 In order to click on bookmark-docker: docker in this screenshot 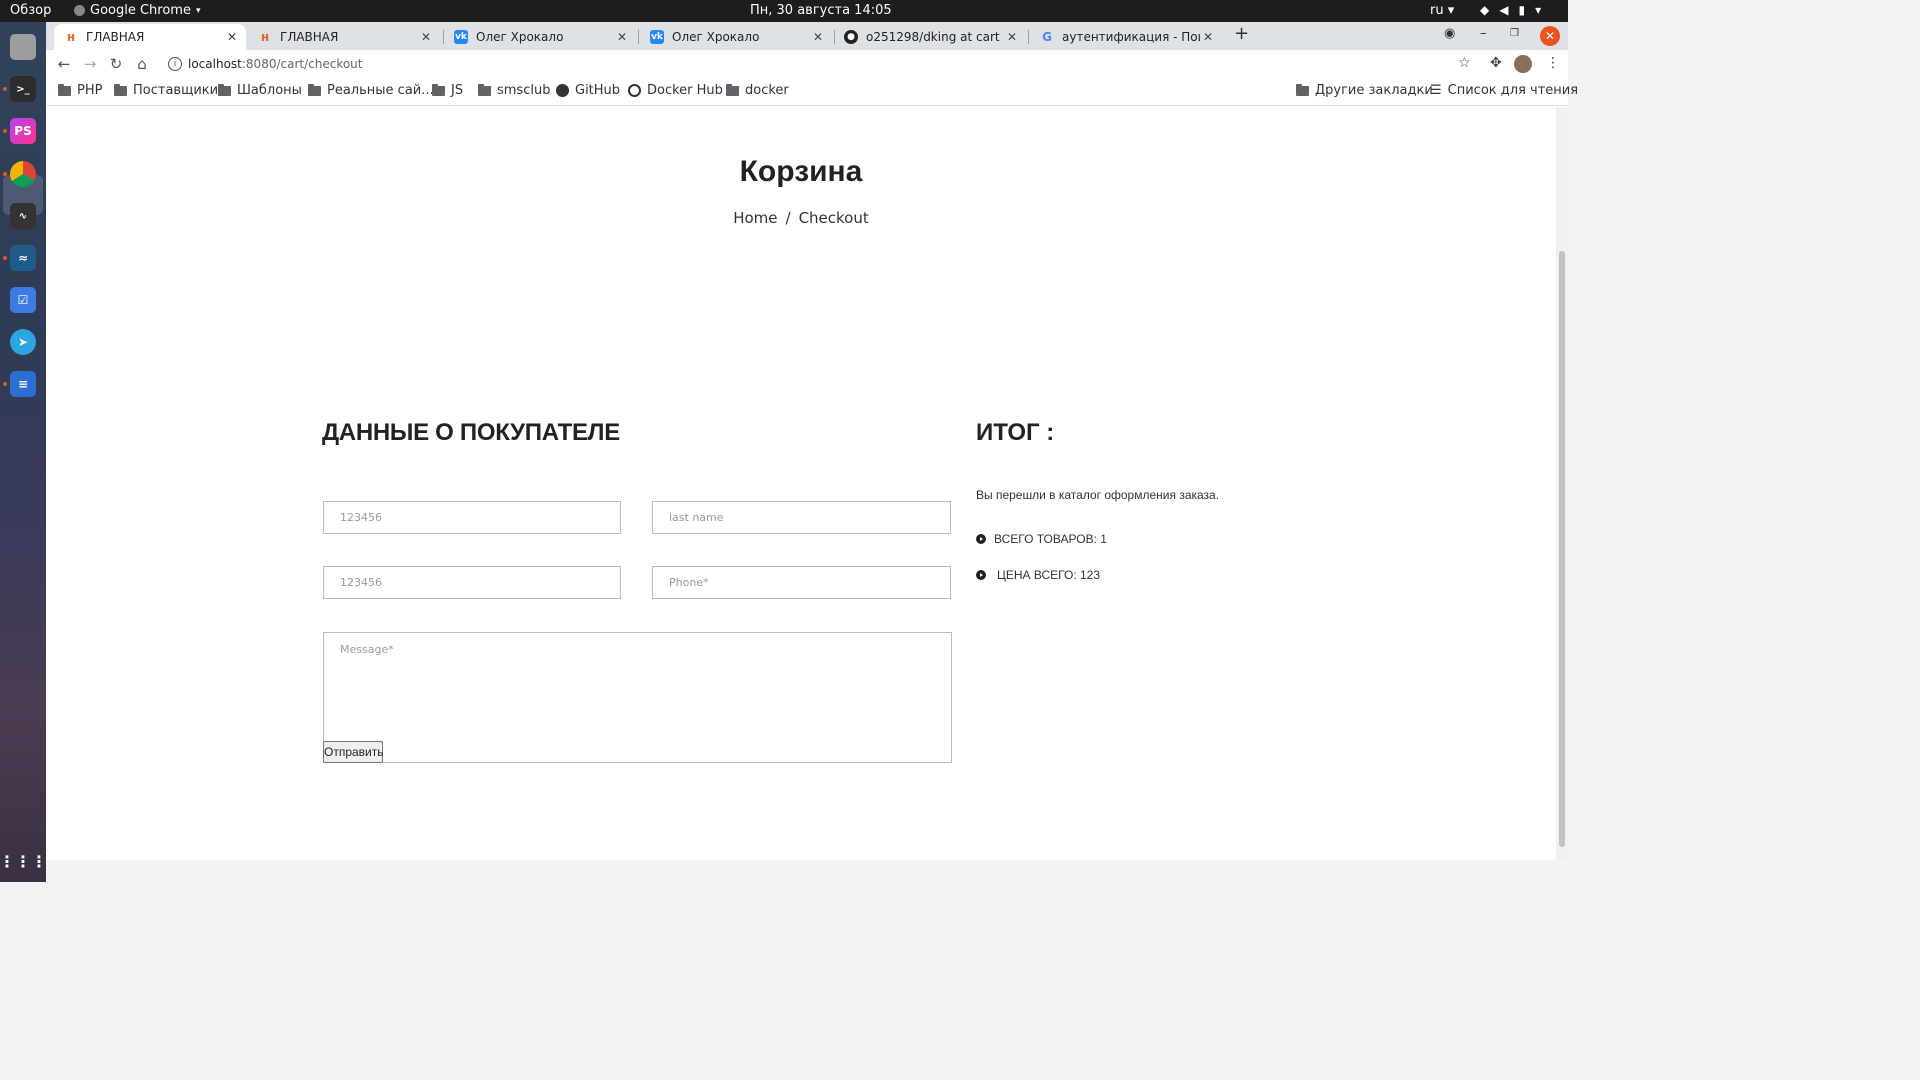, I will do `click(757, 90)`.